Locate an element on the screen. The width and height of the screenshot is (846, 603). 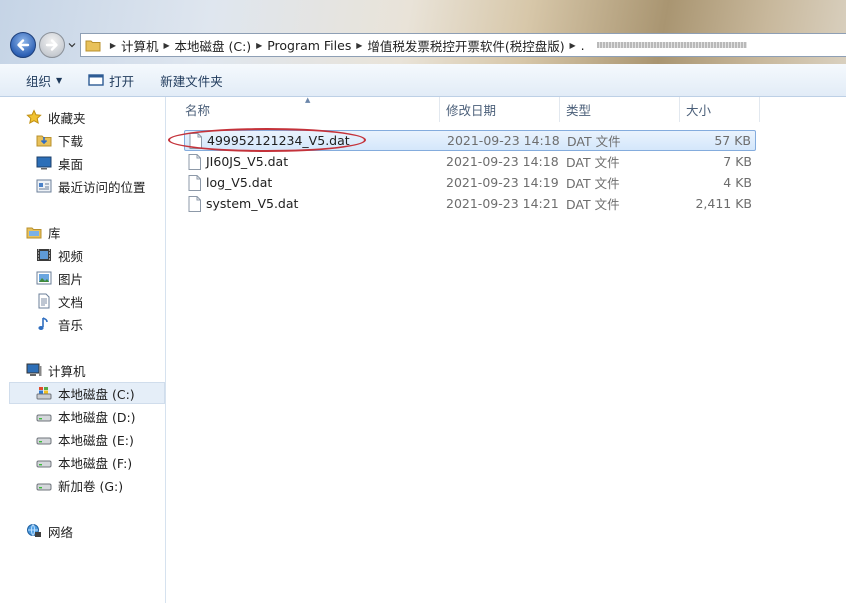
library-icon is located at coordinates (34, 233).